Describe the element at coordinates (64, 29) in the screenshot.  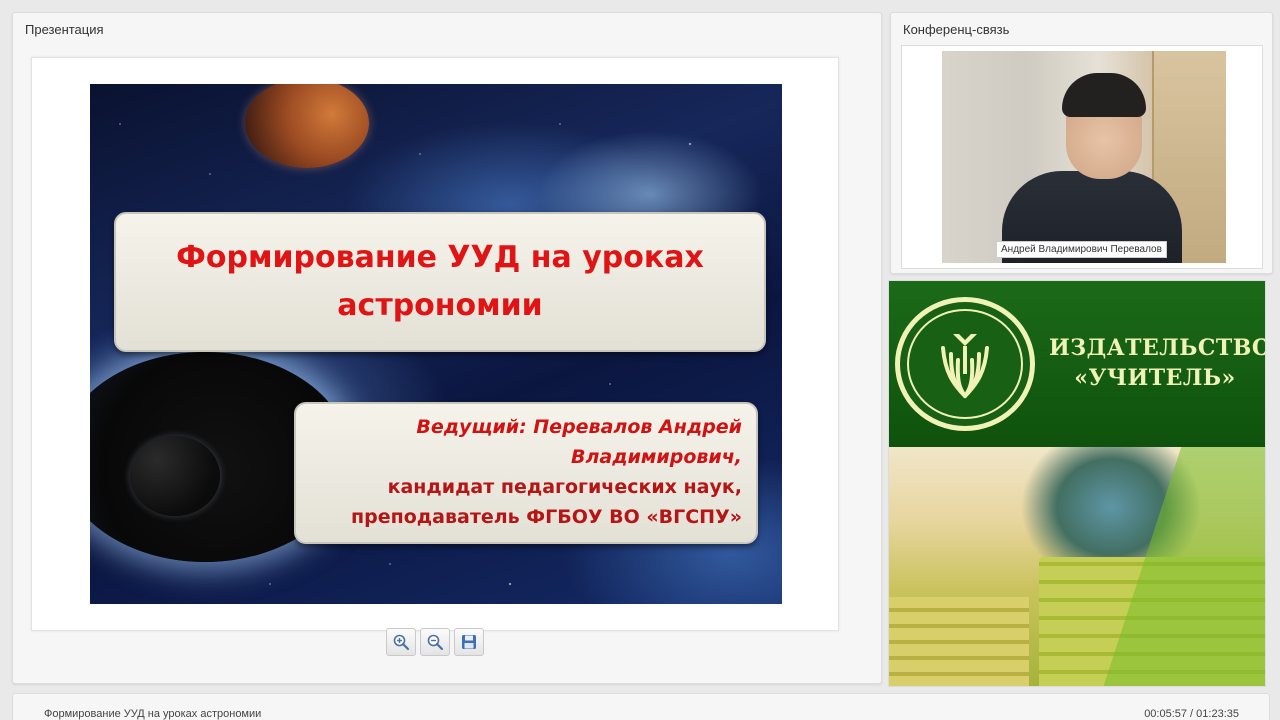
I see `presentation-panel-title: Презентация` at that location.